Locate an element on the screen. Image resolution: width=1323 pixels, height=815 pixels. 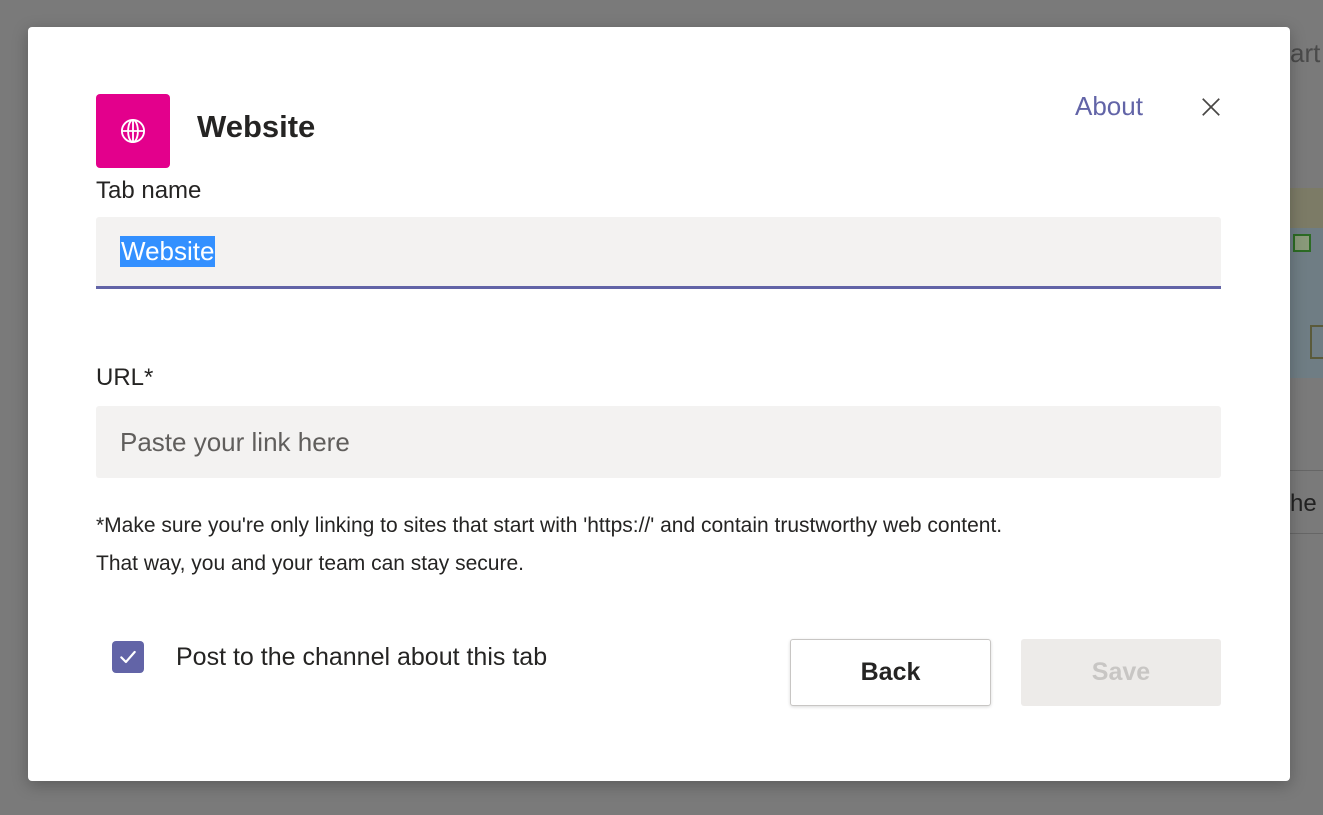
globe-icon is located at coordinates (133, 131).